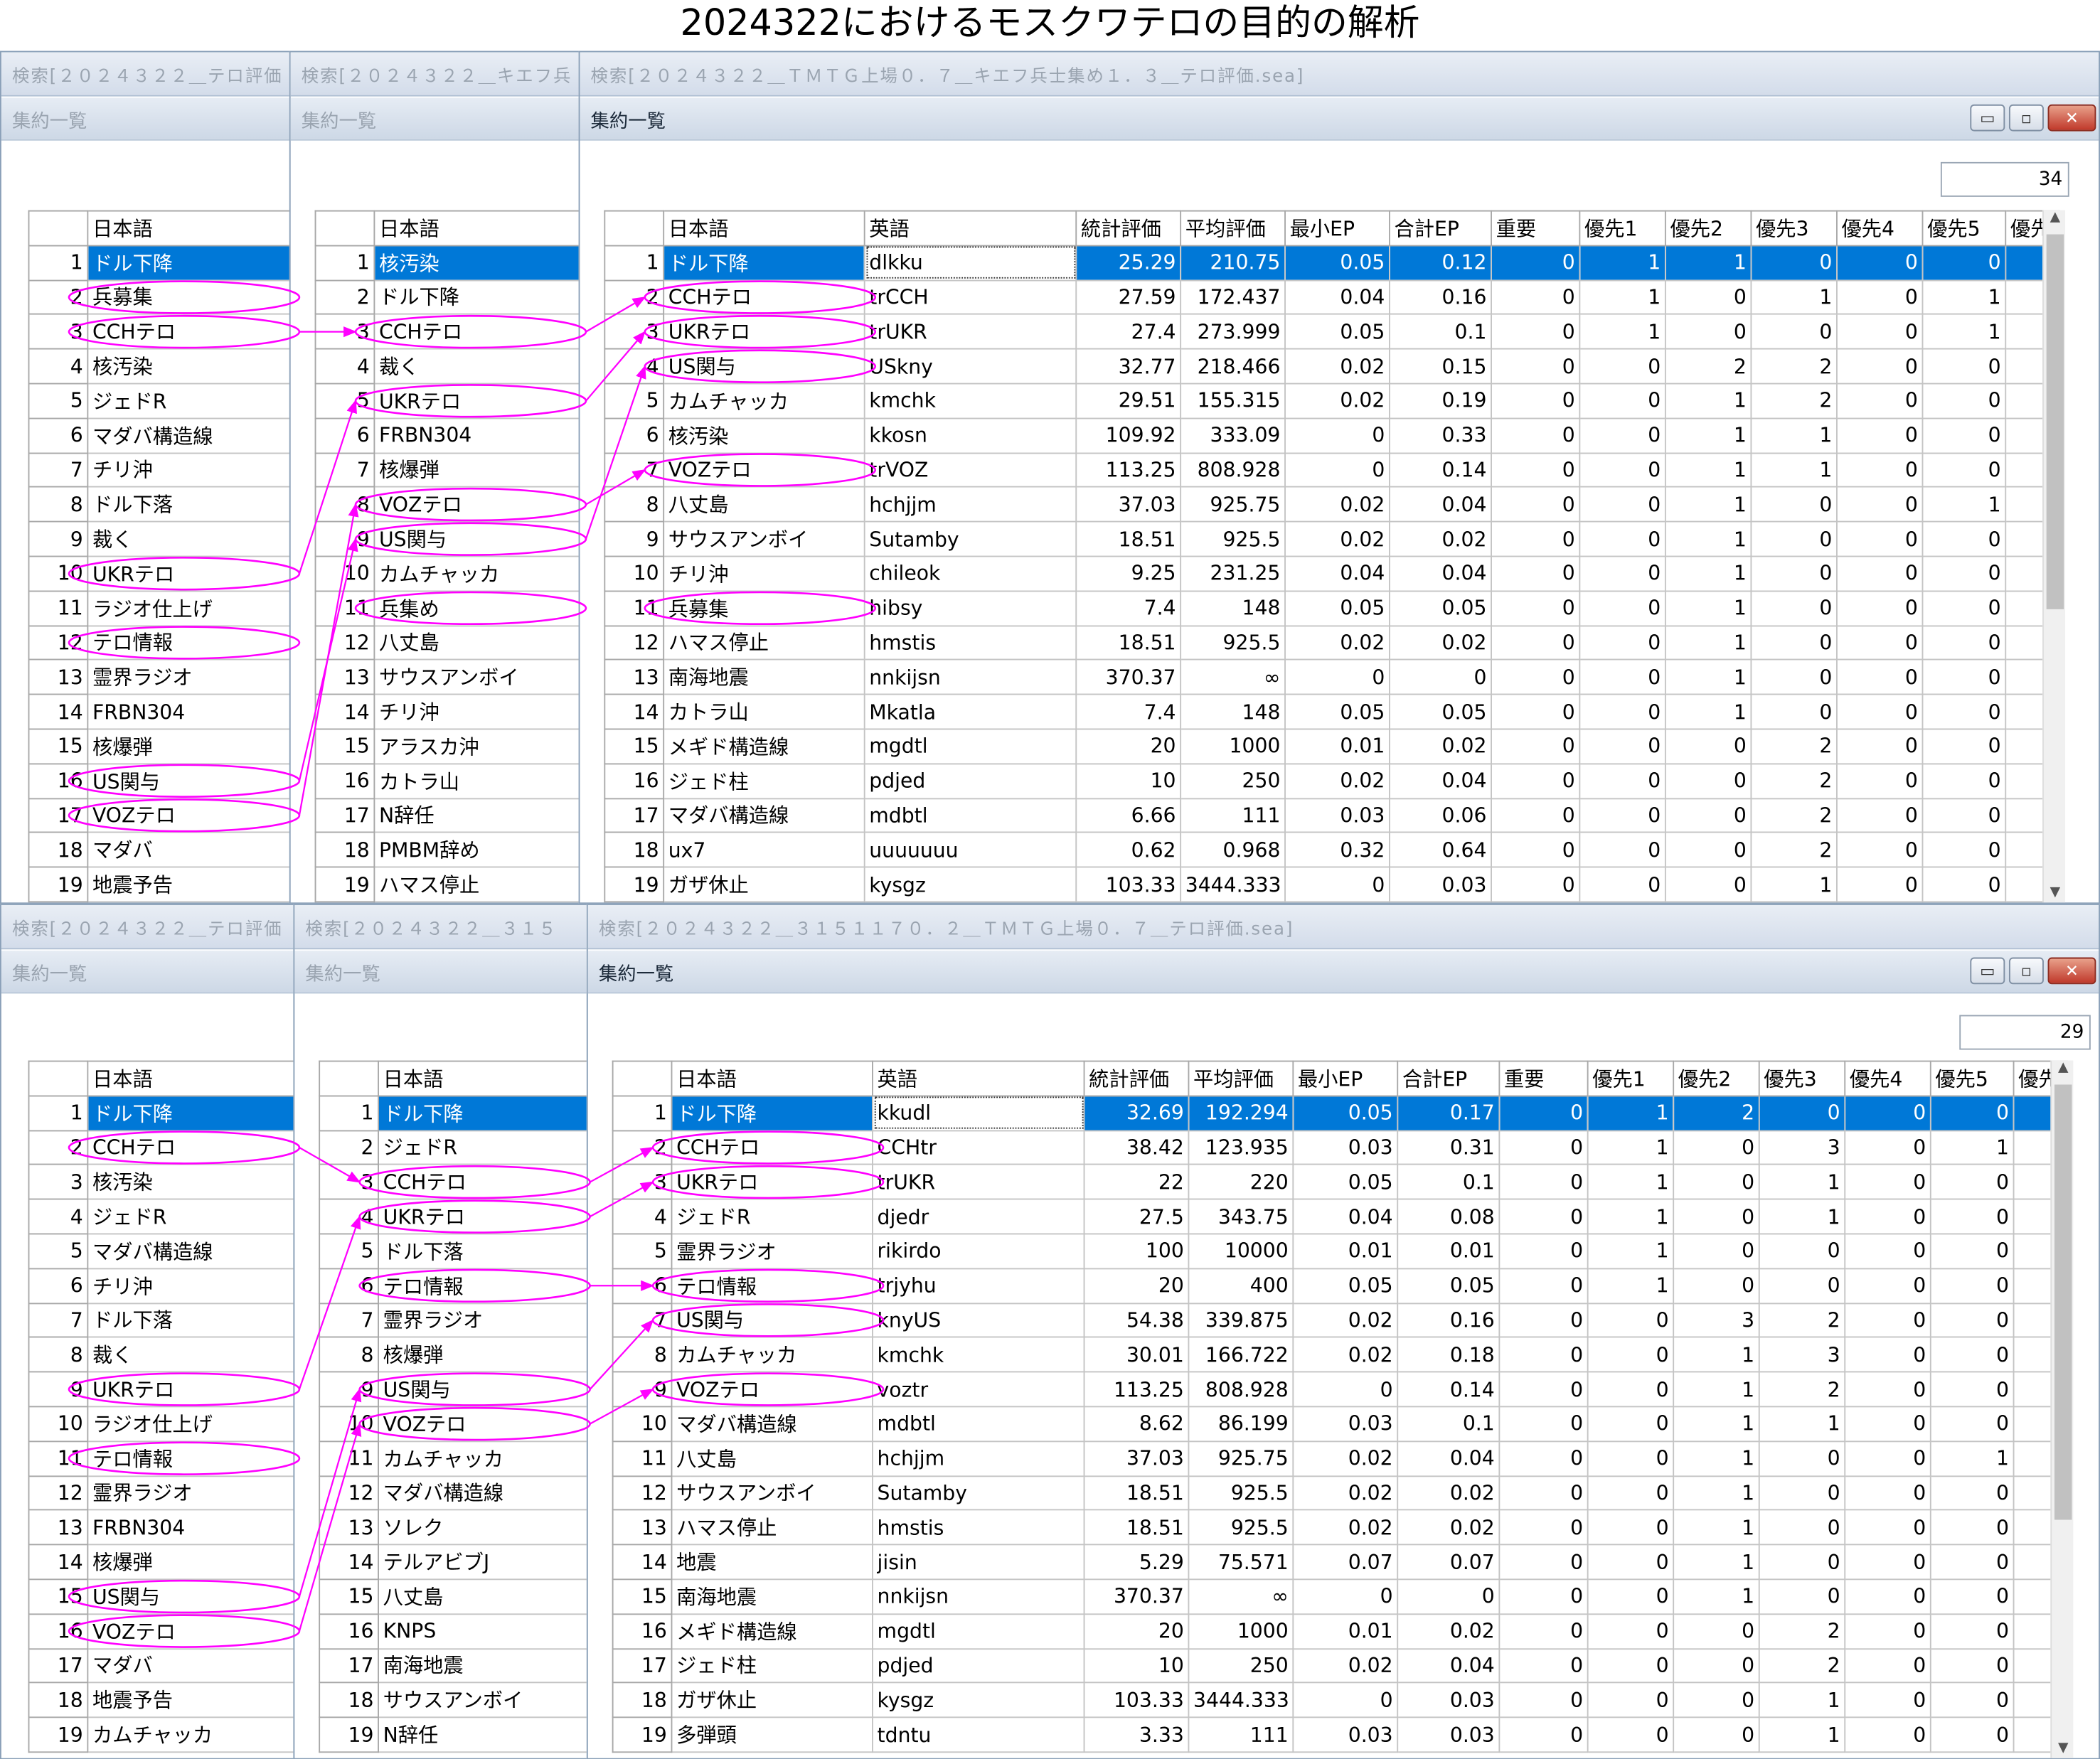 The width and height of the screenshot is (2100, 1759). Describe the element at coordinates (1136, 1700) in the screenshot. I see `value-cell: 103.33` at that location.